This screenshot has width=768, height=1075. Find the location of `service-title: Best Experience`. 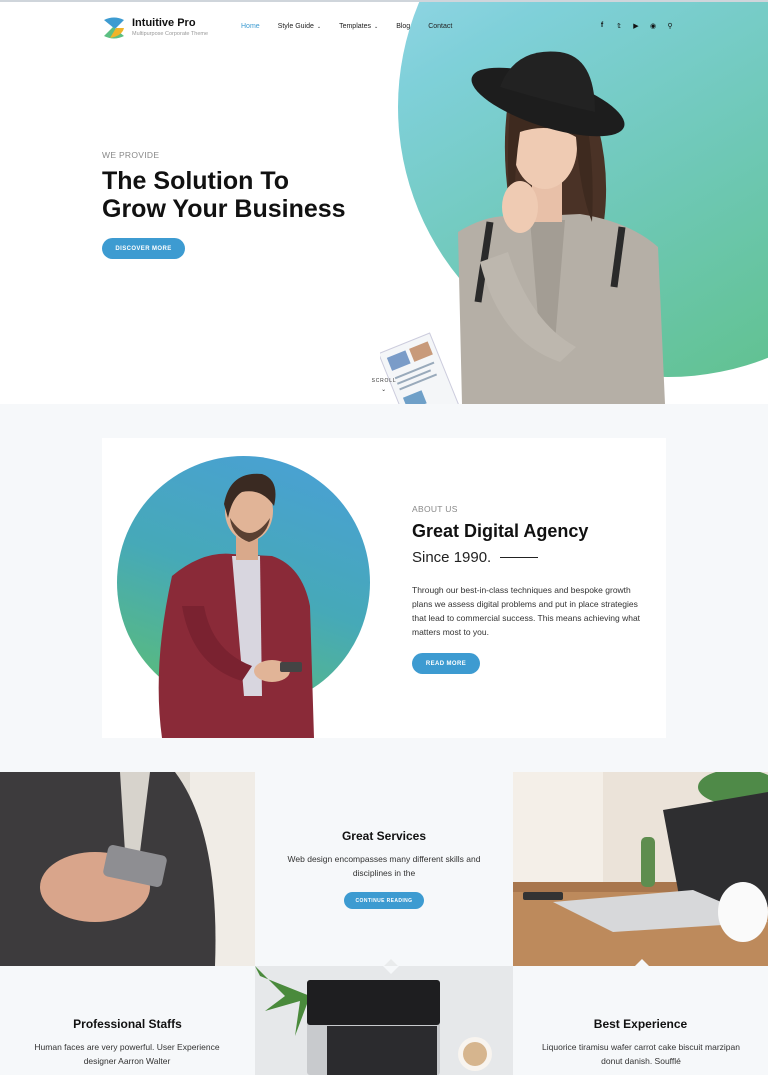

service-title: Best Experience is located at coordinates (640, 1024).